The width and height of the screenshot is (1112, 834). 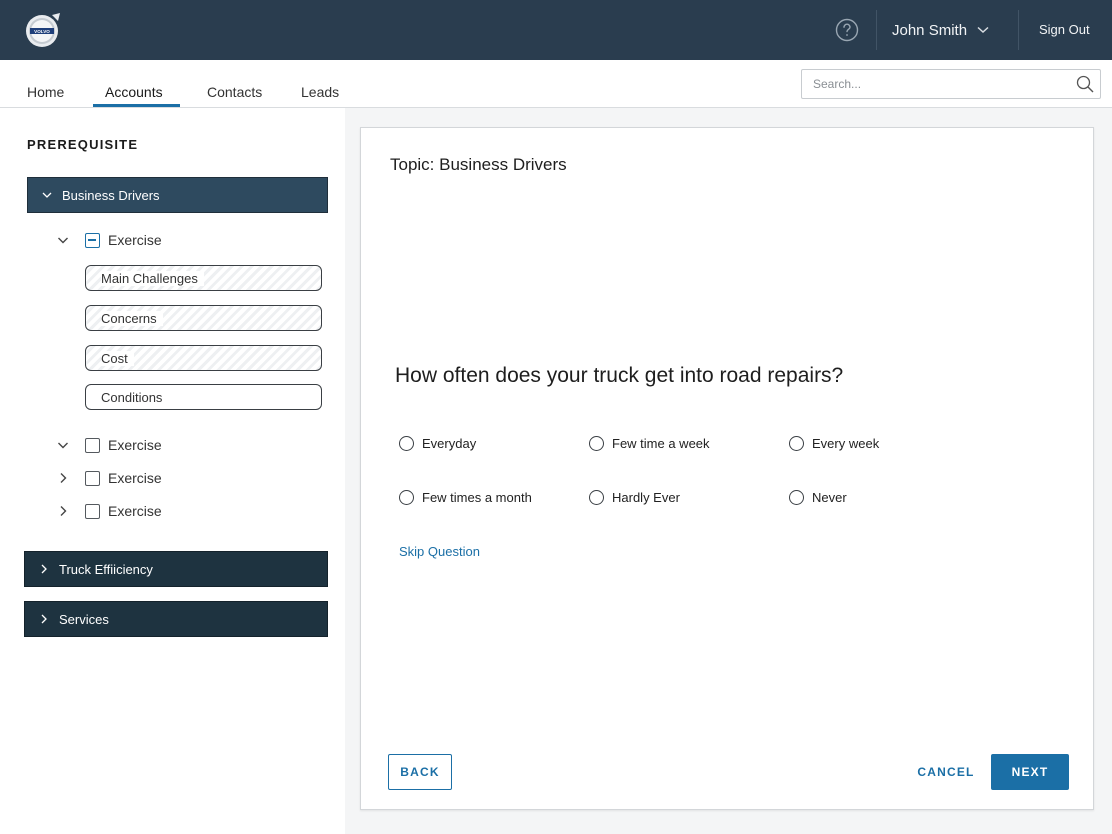 What do you see at coordinates (152, 278) in the screenshot?
I see `sub-item-label: Main Challenges` at bounding box center [152, 278].